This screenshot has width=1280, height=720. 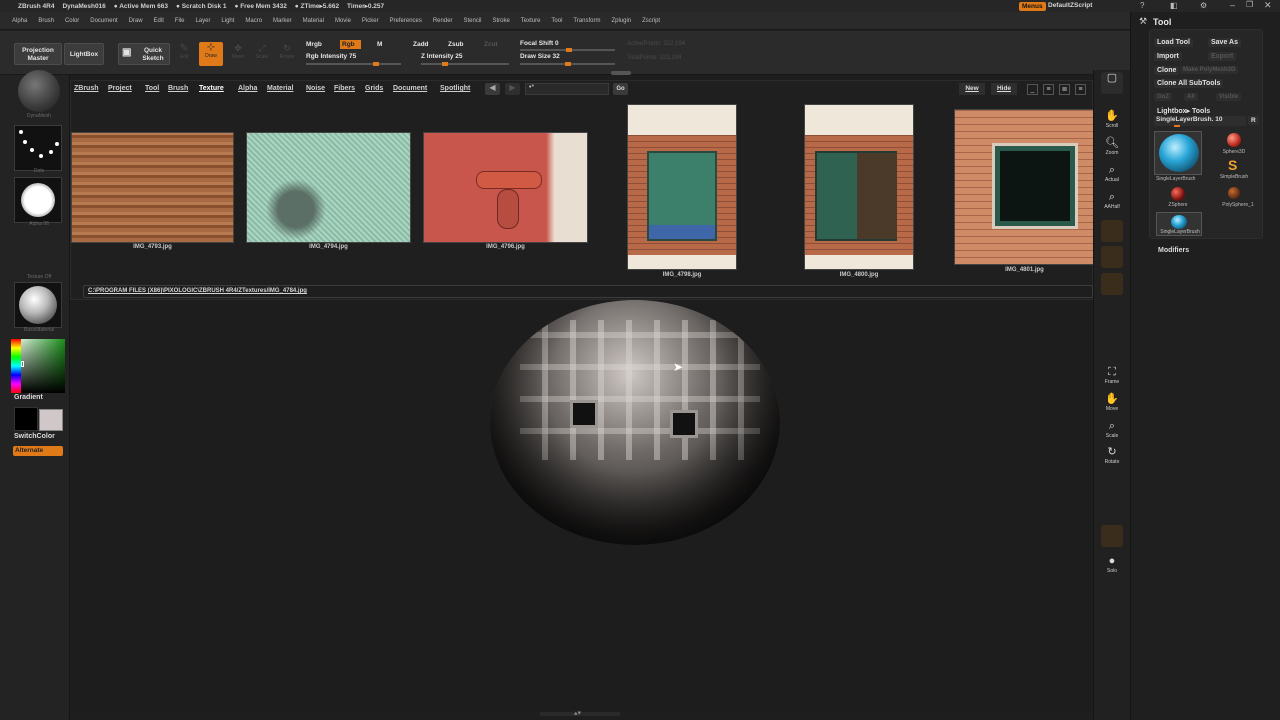 I want to click on scroll-button: ✋ Scroll, so click(x=1112, y=121).